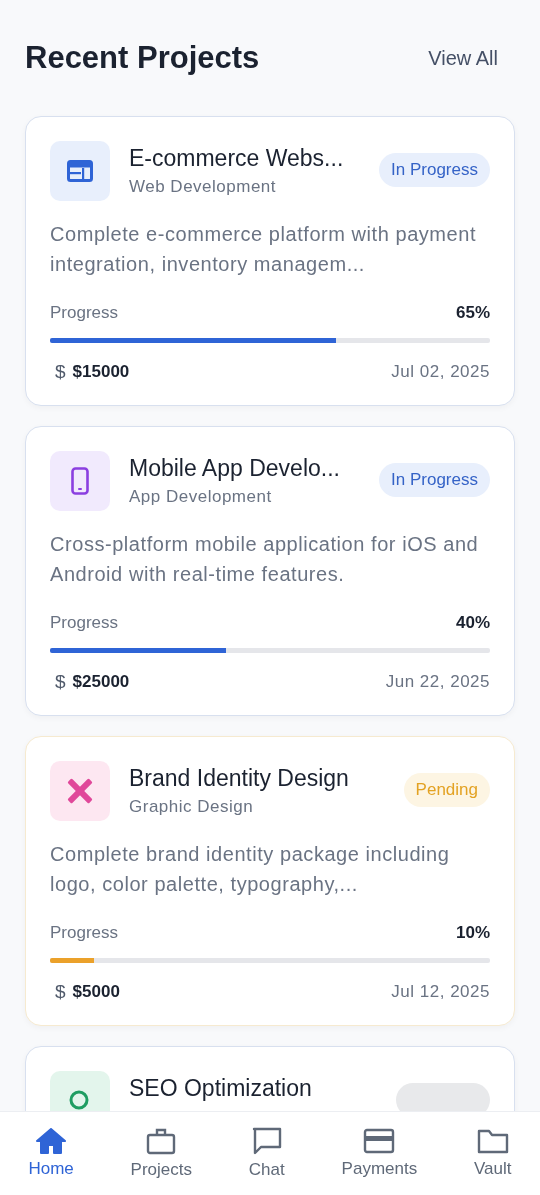  Describe the element at coordinates (161, 1141) in the screenshot. I see `briefcase-icon` at that location.